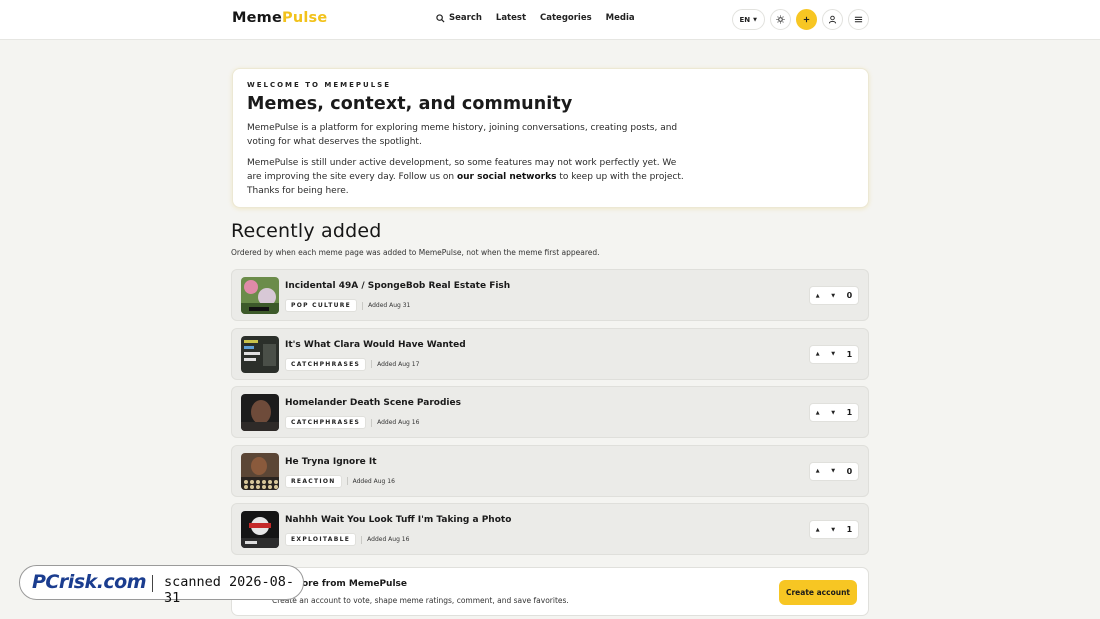 Image resolution: width=1100 pixels, height=619 pixels. I want to click on menu-icon, so click(858, 19).